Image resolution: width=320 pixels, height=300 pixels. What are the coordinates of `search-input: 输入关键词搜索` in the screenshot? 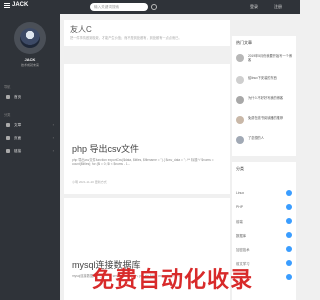 It's located at (119, 7).